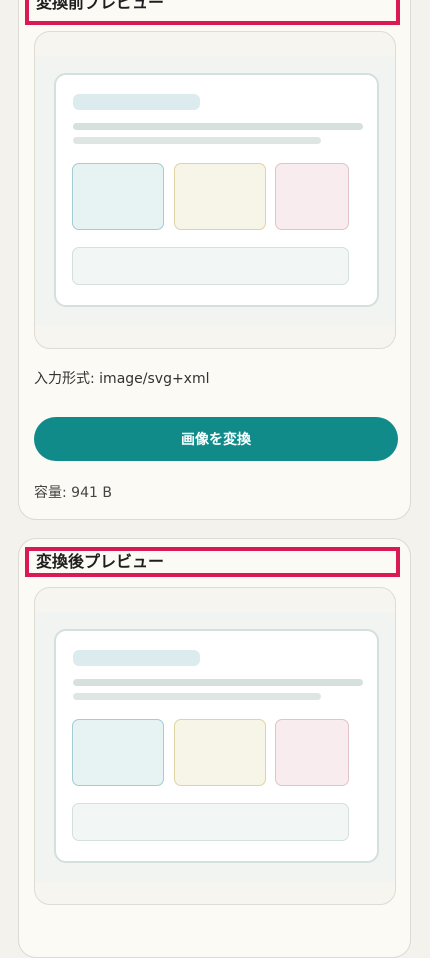 This screenshot has width=430, height=958. Describe the element at coordinates (73, 493) in the screenshot. I see `file-size-label: 容量: 941 B` at that location.